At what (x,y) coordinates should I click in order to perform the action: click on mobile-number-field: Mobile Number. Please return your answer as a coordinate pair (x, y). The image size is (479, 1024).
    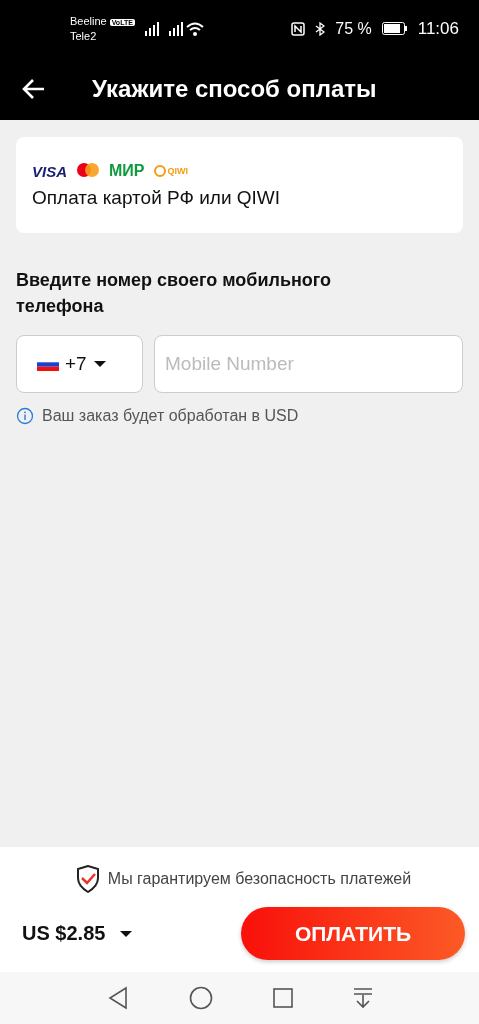
    Looking at the image, I should click on (308, 364).